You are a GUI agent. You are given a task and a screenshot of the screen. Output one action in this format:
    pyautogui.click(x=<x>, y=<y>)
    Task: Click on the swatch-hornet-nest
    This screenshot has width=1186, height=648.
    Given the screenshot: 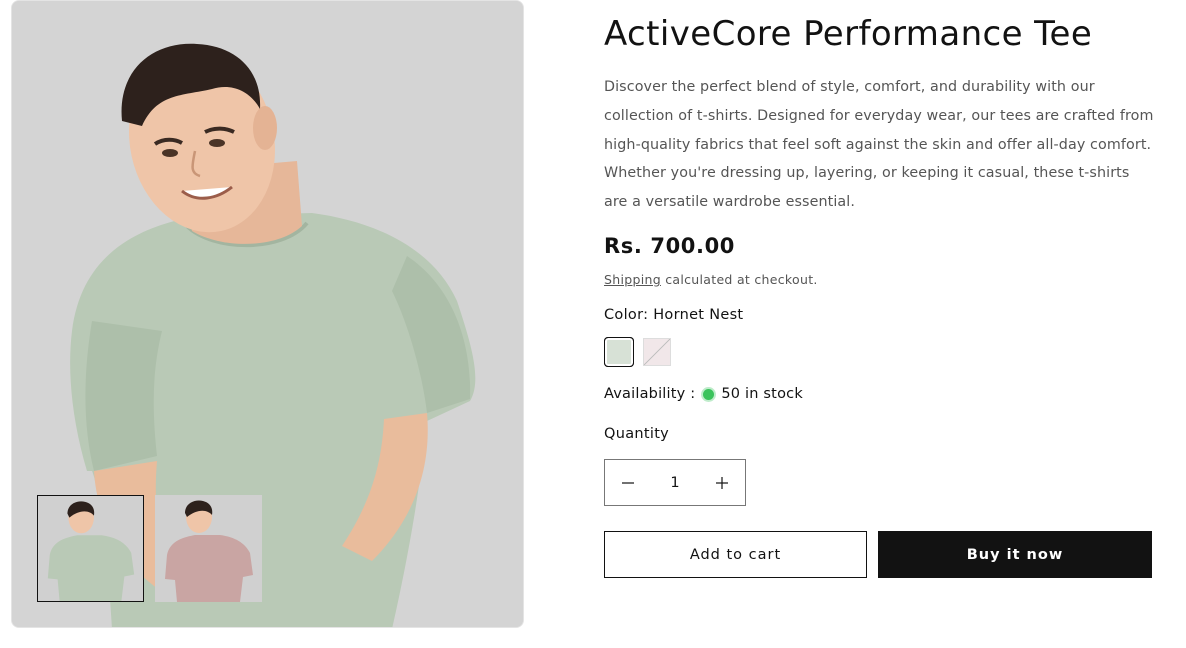 What is the action you would take?
    pyautogui.click(x=619, y=352)
    